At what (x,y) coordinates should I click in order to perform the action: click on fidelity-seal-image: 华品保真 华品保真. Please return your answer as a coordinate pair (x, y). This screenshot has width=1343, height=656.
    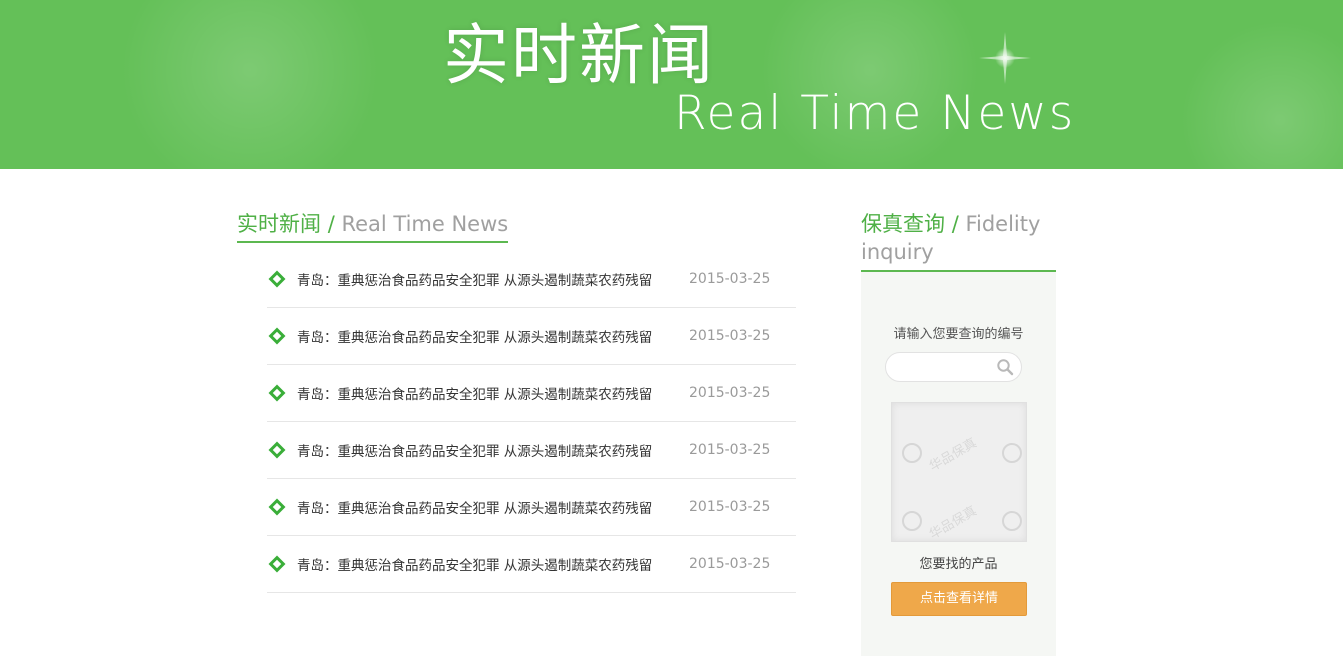
    Looking at the image, I should click on (959, 472).